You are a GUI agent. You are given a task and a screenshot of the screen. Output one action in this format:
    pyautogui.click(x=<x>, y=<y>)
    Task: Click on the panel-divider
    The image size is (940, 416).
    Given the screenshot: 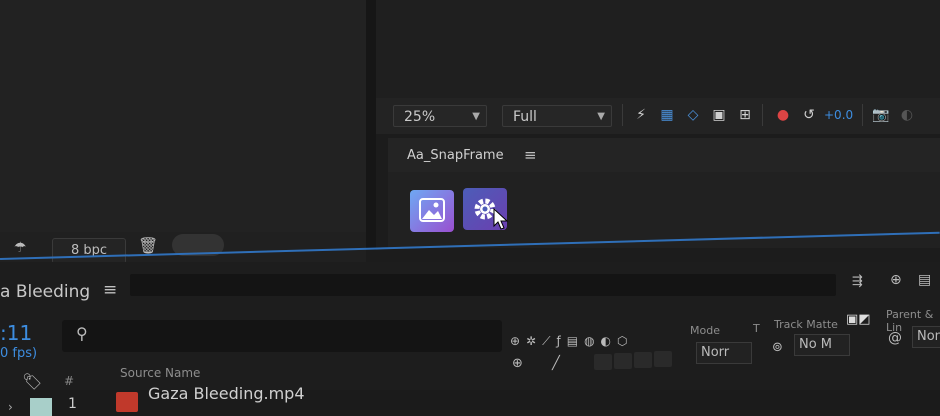 What is the action you would take?
    pyautogui.click(x=371, y=125)
    